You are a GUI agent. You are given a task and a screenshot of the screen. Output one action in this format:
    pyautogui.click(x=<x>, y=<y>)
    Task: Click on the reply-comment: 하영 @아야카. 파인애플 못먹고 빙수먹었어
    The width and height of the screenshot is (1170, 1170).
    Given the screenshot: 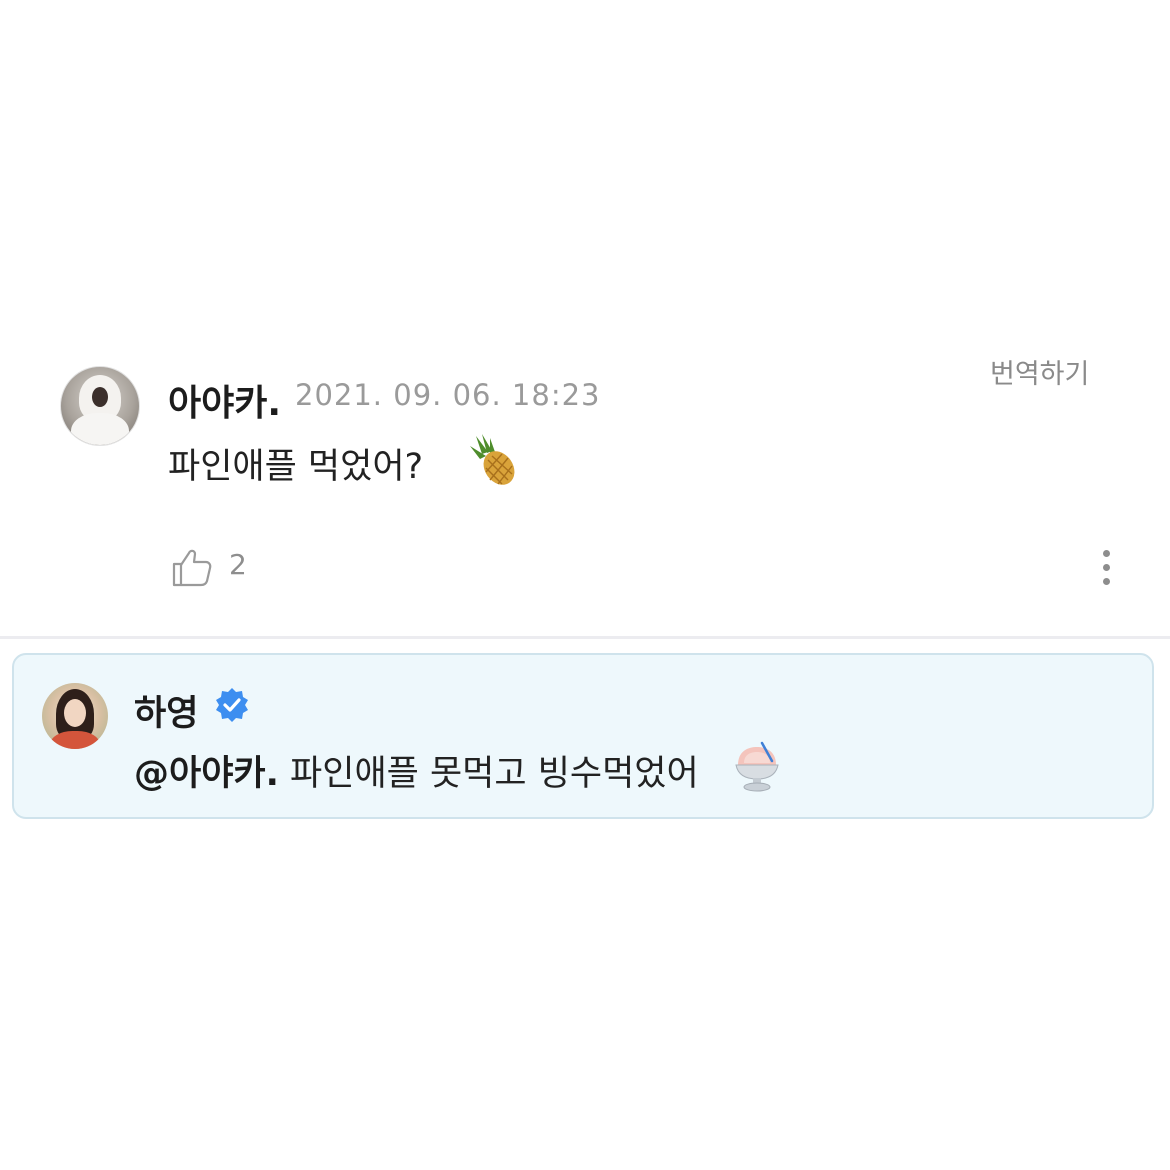 What is the action you would take?
    pyautogui.click(x=583, y=736)
    